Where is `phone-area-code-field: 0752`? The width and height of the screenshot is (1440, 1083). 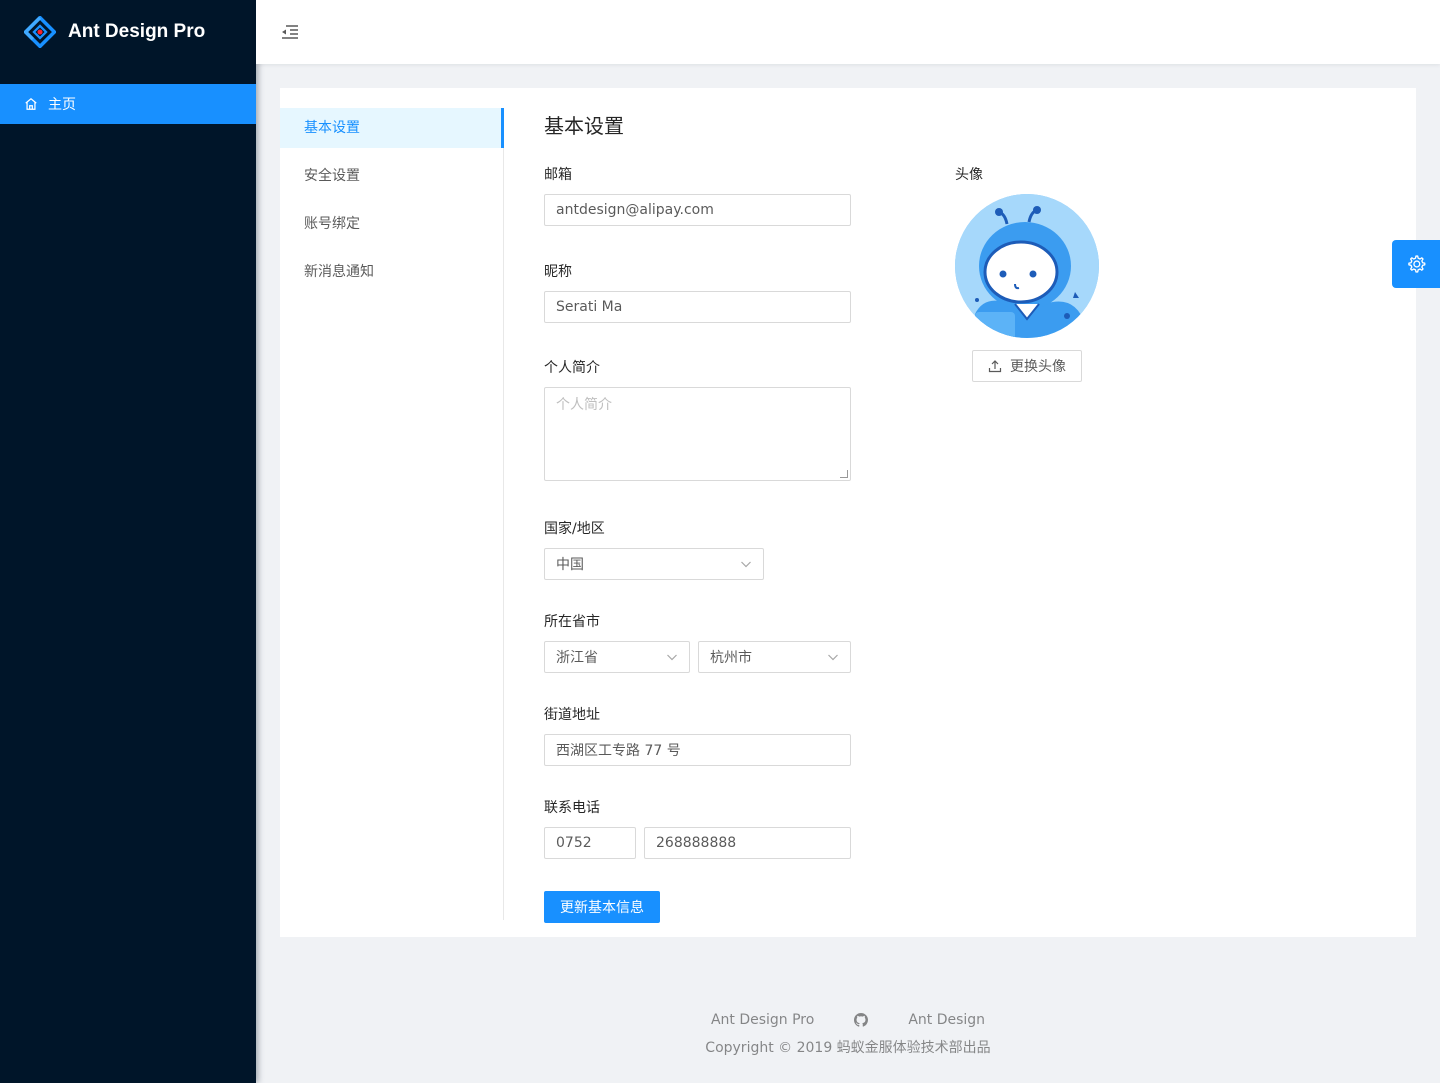
phone-area-code-field: 0752 is located at coordinates (590, 843).